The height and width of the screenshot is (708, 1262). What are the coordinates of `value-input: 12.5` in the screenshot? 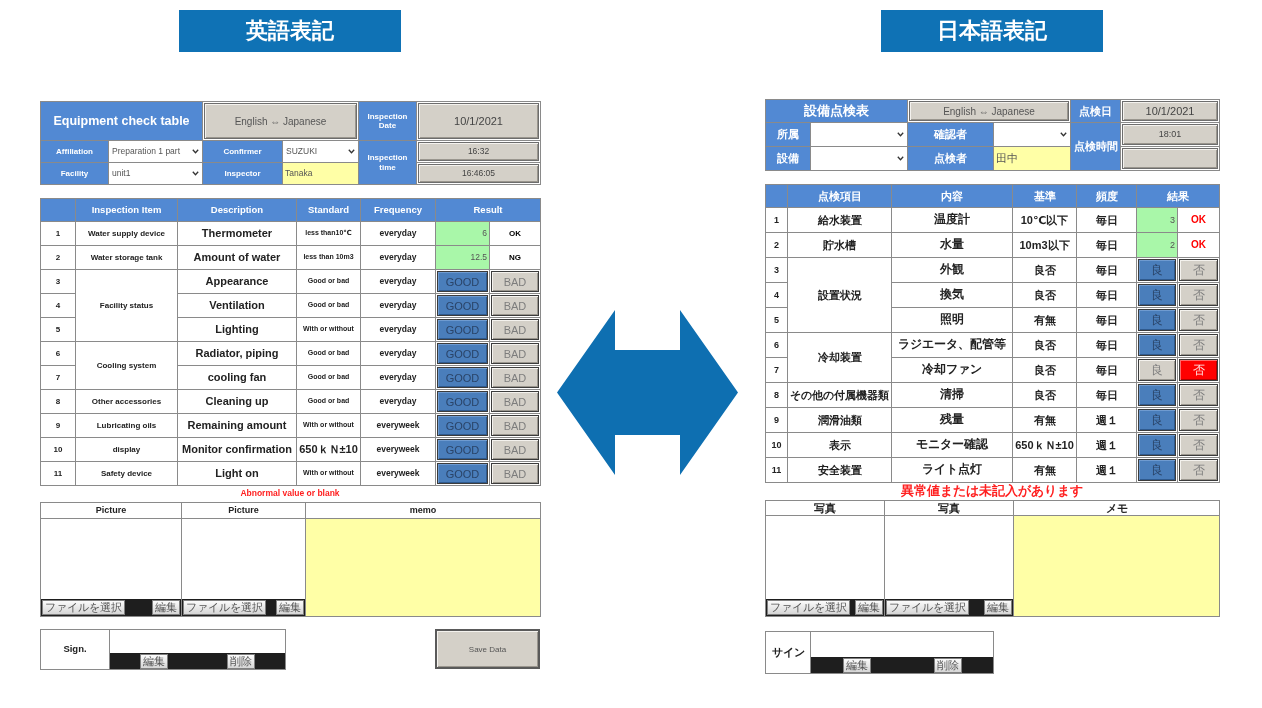 It's located at (462, 257).